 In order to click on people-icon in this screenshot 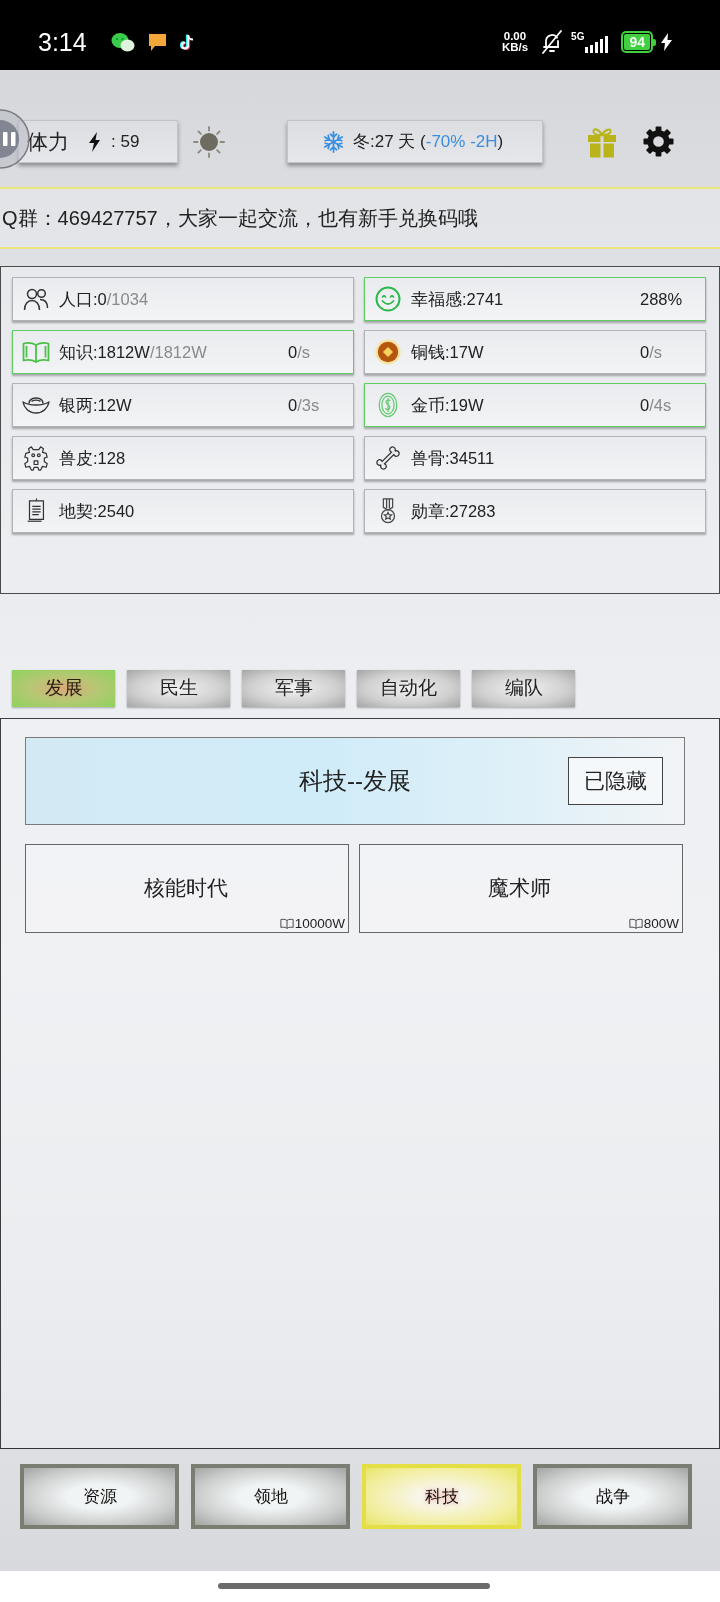, I will do `click(36, 299)`.